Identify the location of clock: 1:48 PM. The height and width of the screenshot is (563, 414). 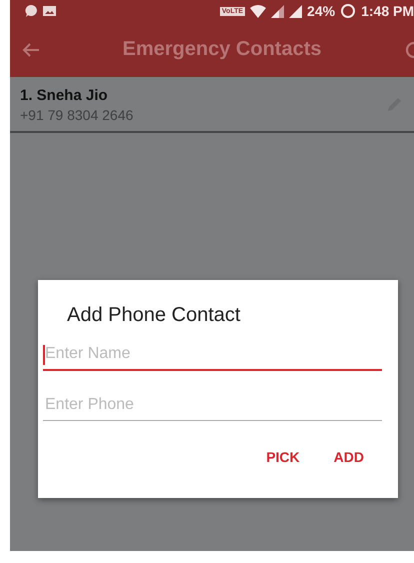
(387, 11).